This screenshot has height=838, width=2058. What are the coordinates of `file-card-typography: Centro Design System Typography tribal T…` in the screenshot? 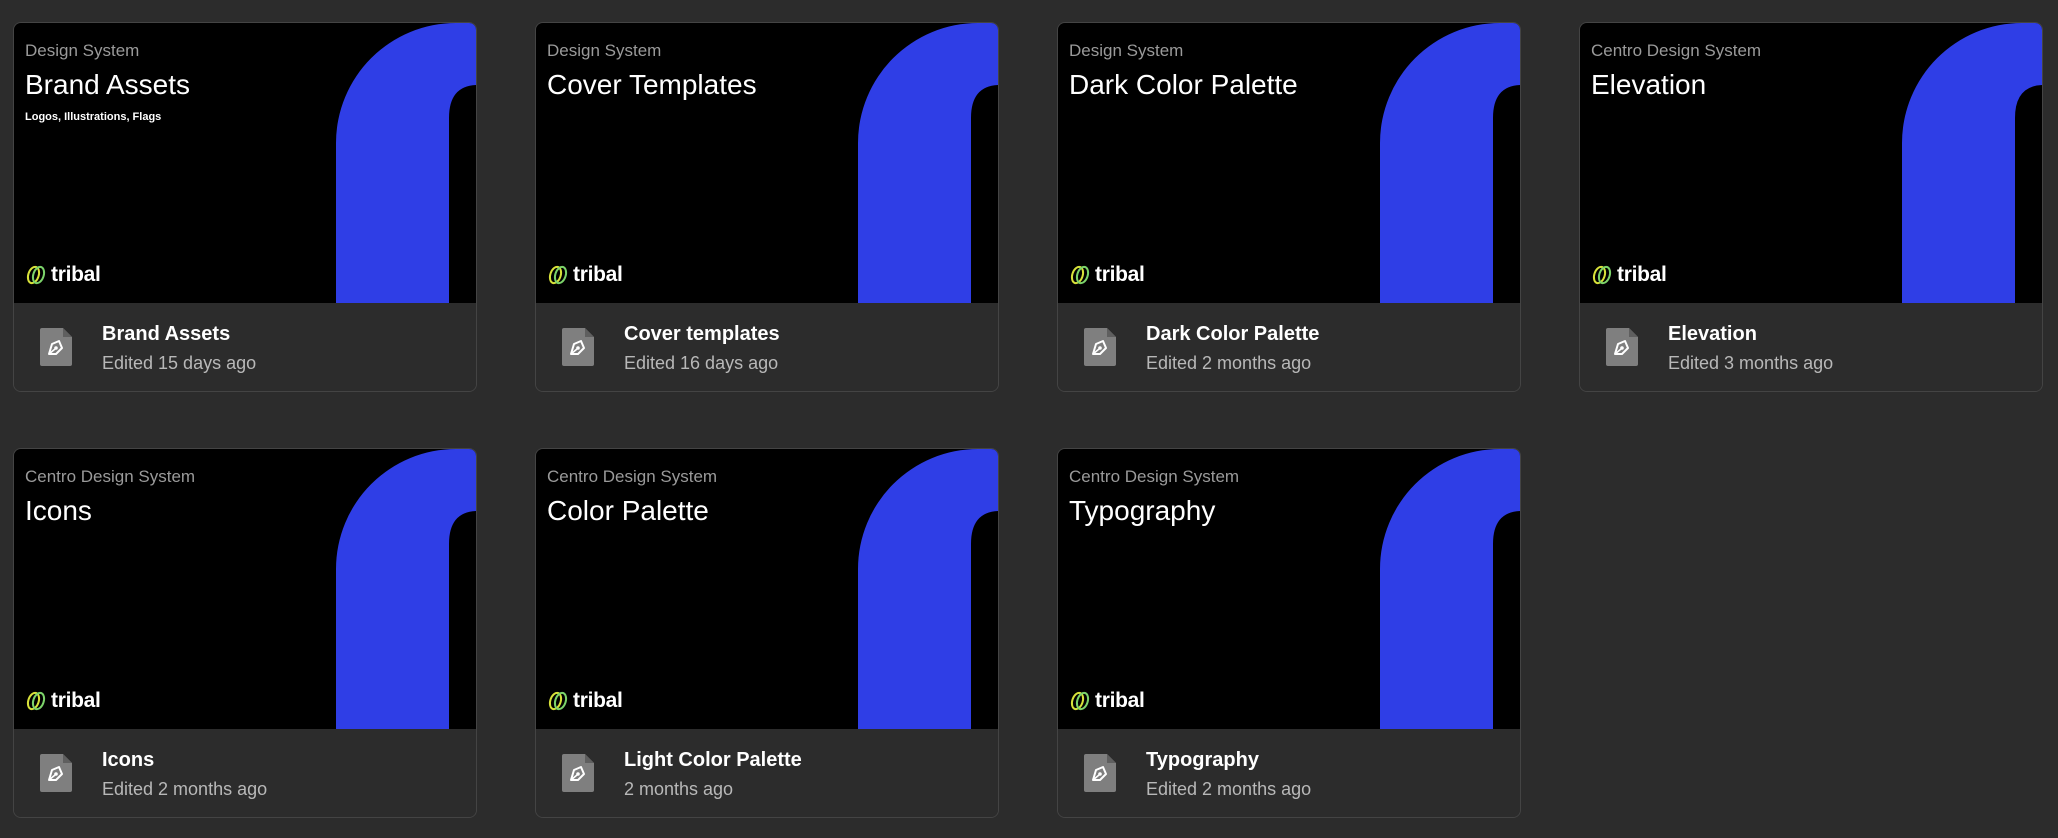 It's located at (1289, 633).